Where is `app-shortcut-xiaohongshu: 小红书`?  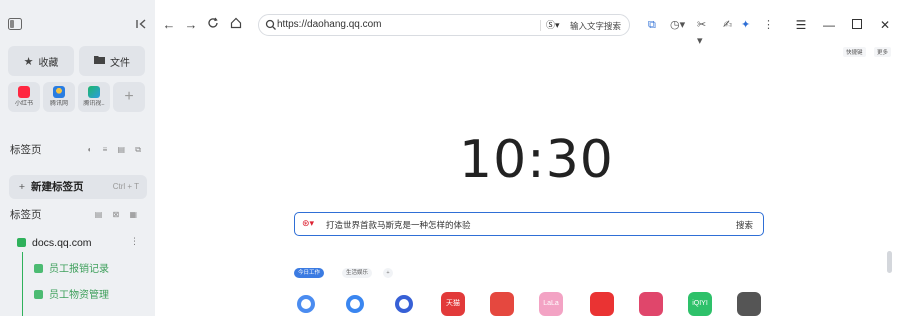 app-shortcut-xiaohongshu: 小红书 is located at coordinates (24, 97).